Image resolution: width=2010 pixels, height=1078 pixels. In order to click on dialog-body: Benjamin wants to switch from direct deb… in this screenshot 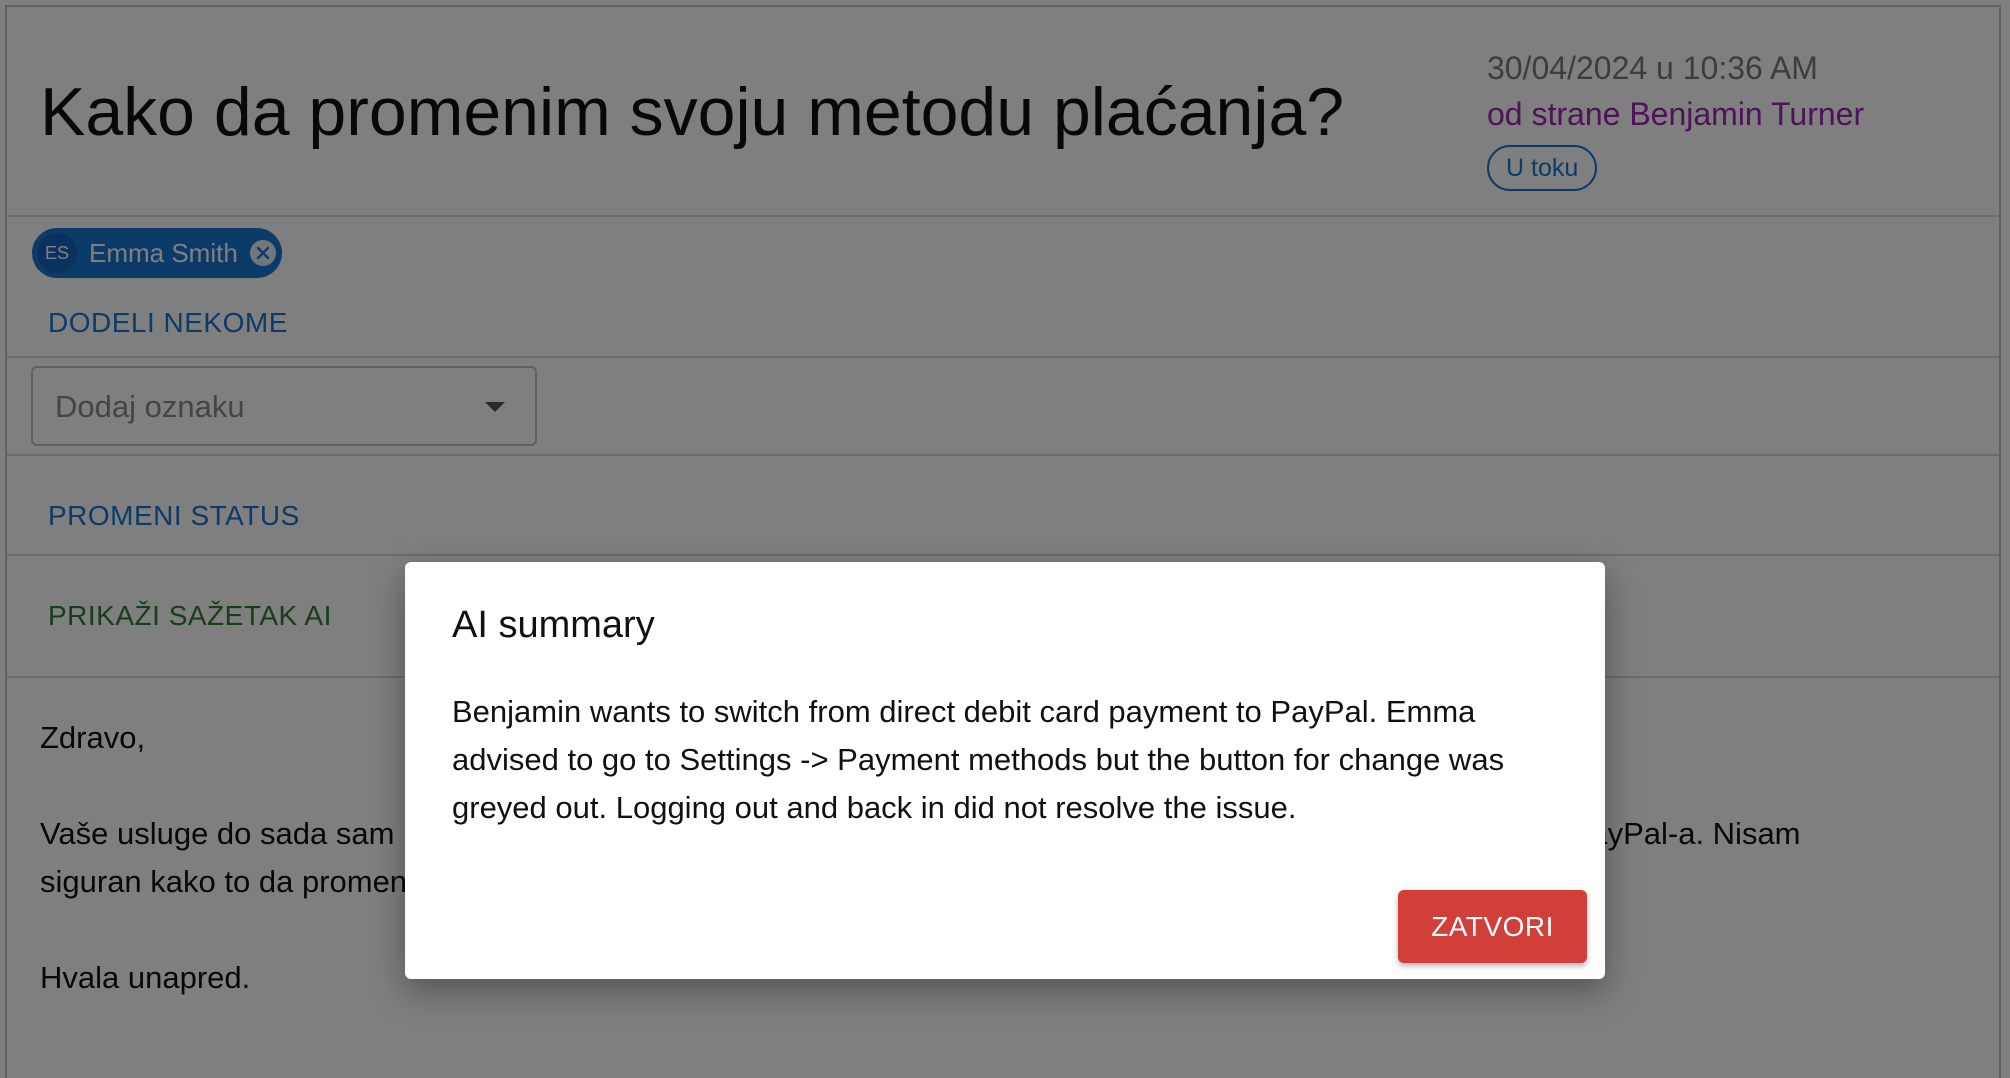, I will do `click(978, 759)`.